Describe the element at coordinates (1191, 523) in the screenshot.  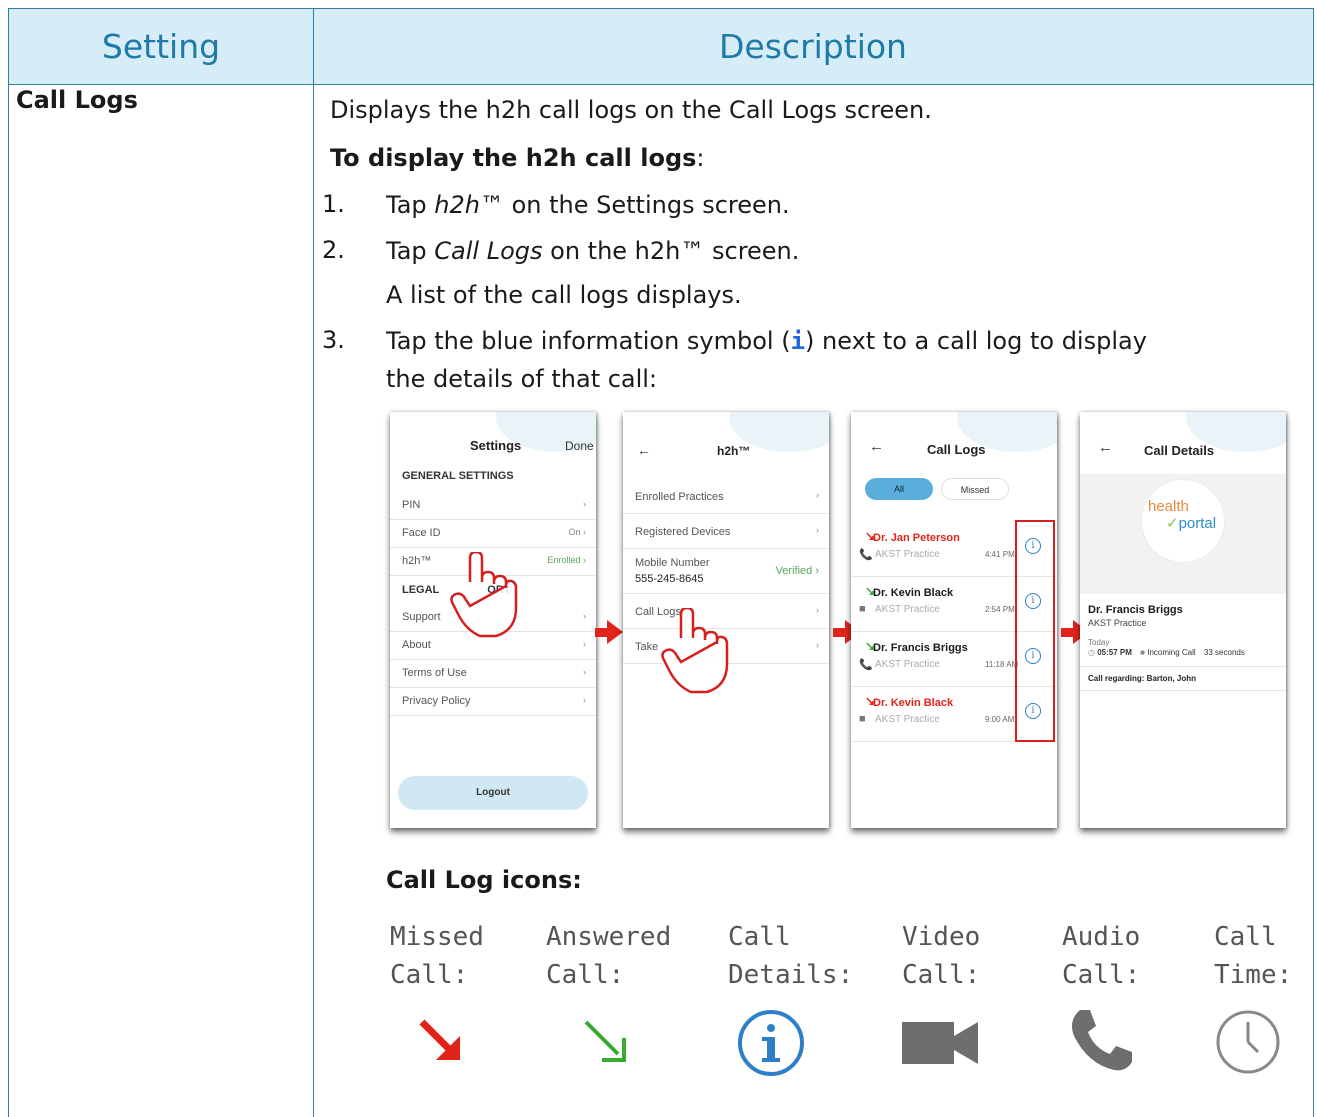
I see `logo-bottom: ✓portal` at that location.